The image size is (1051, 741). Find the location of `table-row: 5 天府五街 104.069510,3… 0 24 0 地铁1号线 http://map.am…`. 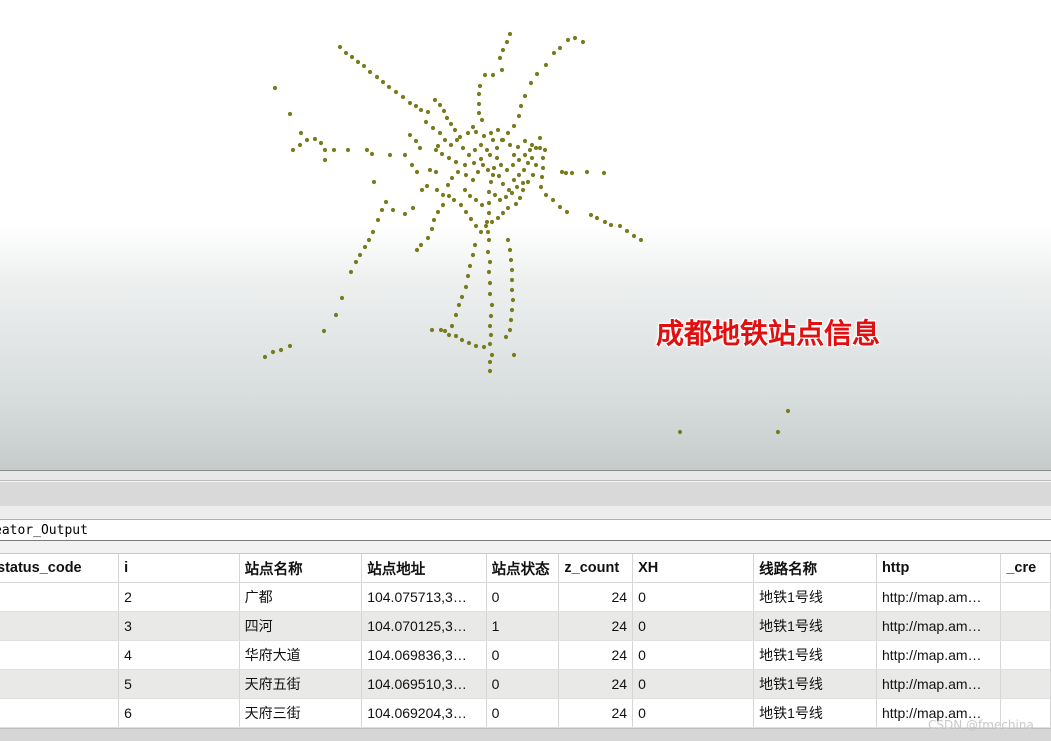

table-row: 5 天府五街 104.069510,3… 0 24 0 地铁1号线 http://map.am… is located at coordinates (525, 684).